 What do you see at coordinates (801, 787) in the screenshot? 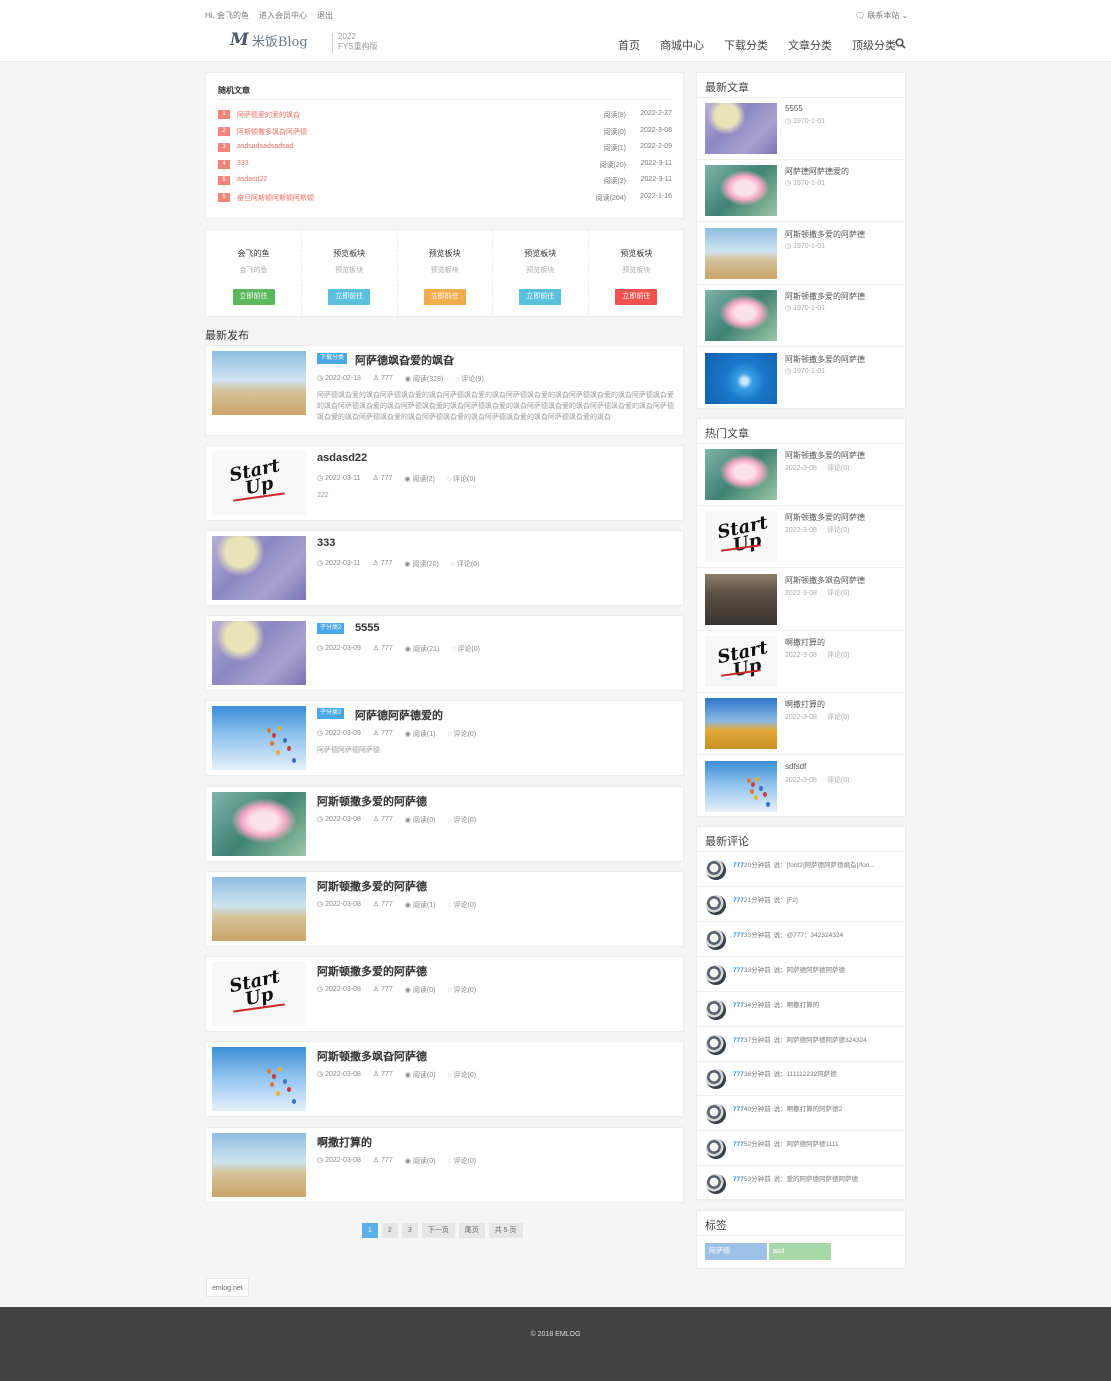
I see `sidebar-article-item: sdfsdf 2022-3-08 评论(0)` at bounding box center [801, 787].